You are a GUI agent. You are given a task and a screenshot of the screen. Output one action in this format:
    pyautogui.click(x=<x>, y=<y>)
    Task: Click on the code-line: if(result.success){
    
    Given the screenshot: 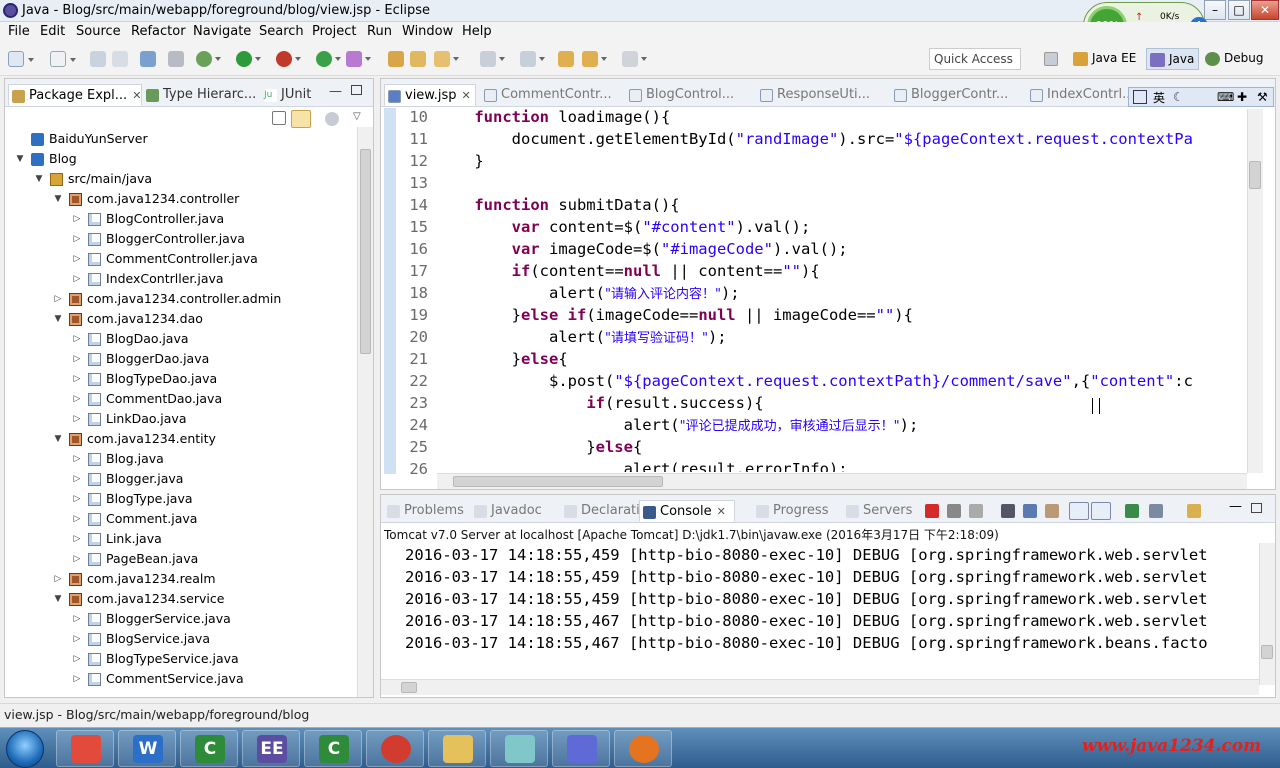 What is the action you would take?
    pyautogui.click(x=841, y=403)
    